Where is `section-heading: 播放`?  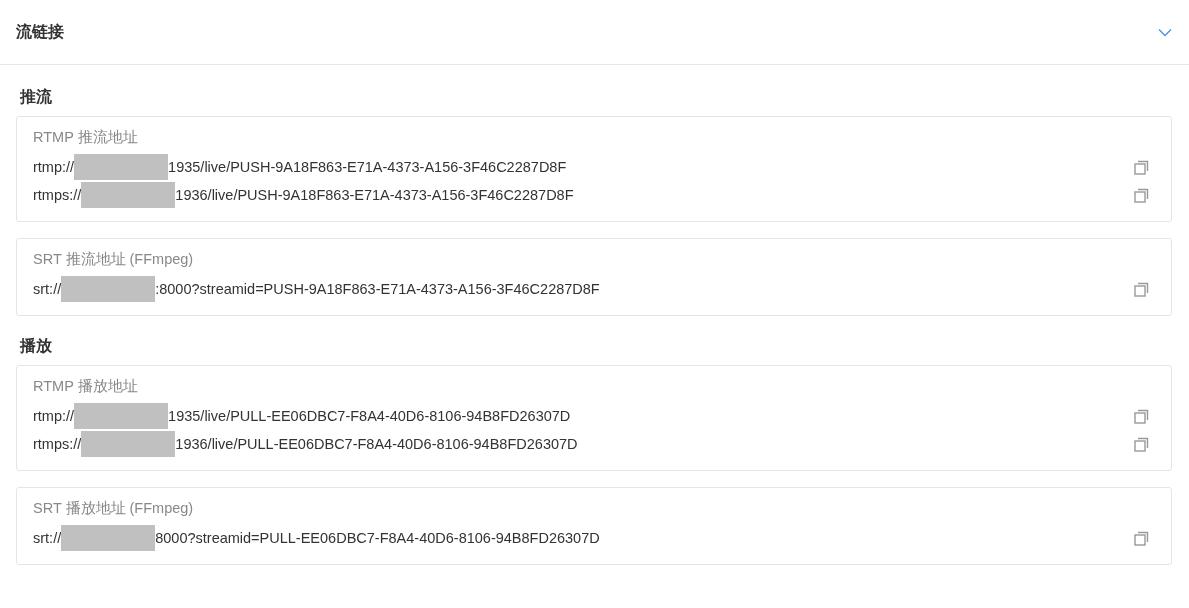
section-heading: 播放 is located at coordinates (36, 346).